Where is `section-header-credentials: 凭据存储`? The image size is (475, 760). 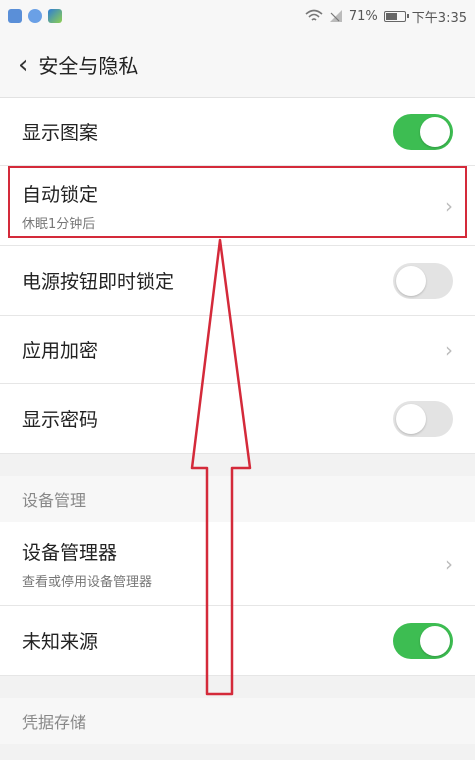
section-header-credentials: 凭据存储 is located at coordinates (237, 721).